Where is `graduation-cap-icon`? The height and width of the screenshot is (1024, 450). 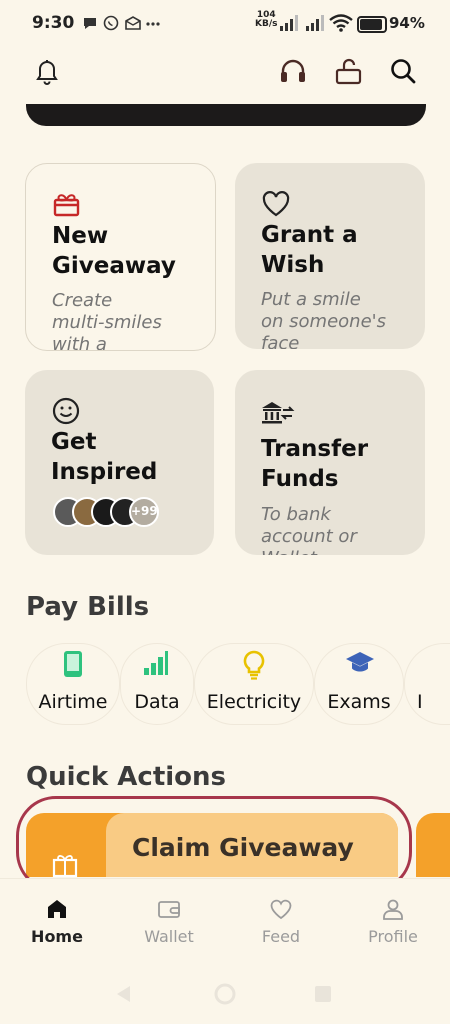
graduation-cap-icon is located at coordinates (360, 665).